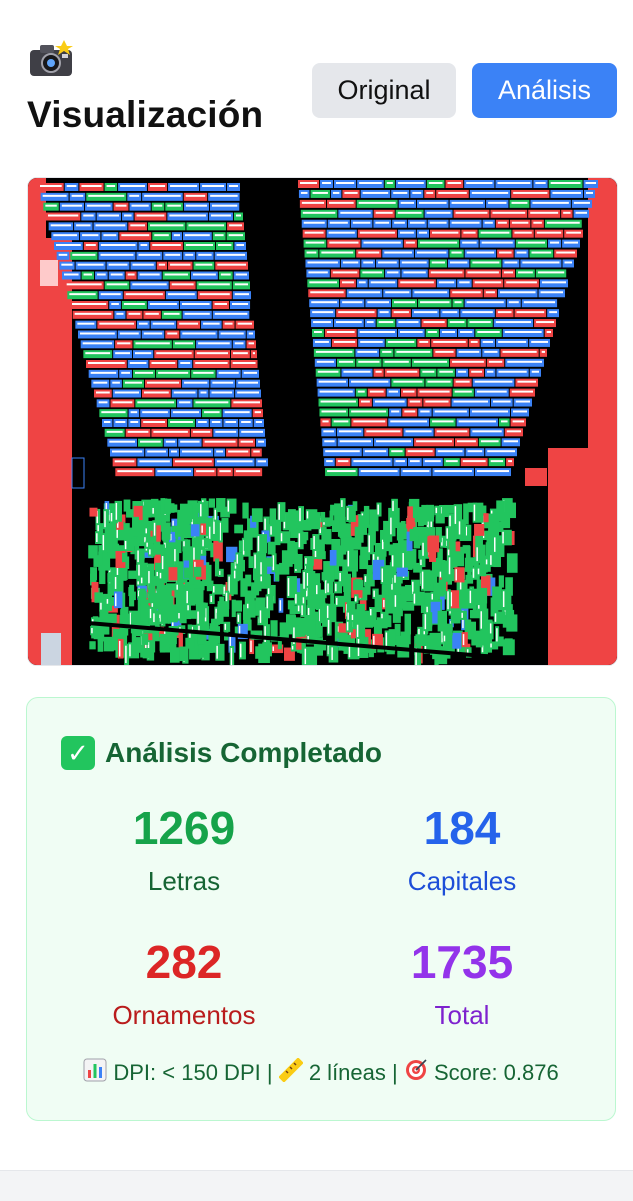 This screenshot has height=1201, width=633. Describe the element at coordinates (496, 1072) in the screenshot. I see `score-text: Score: 0.876` at that location.